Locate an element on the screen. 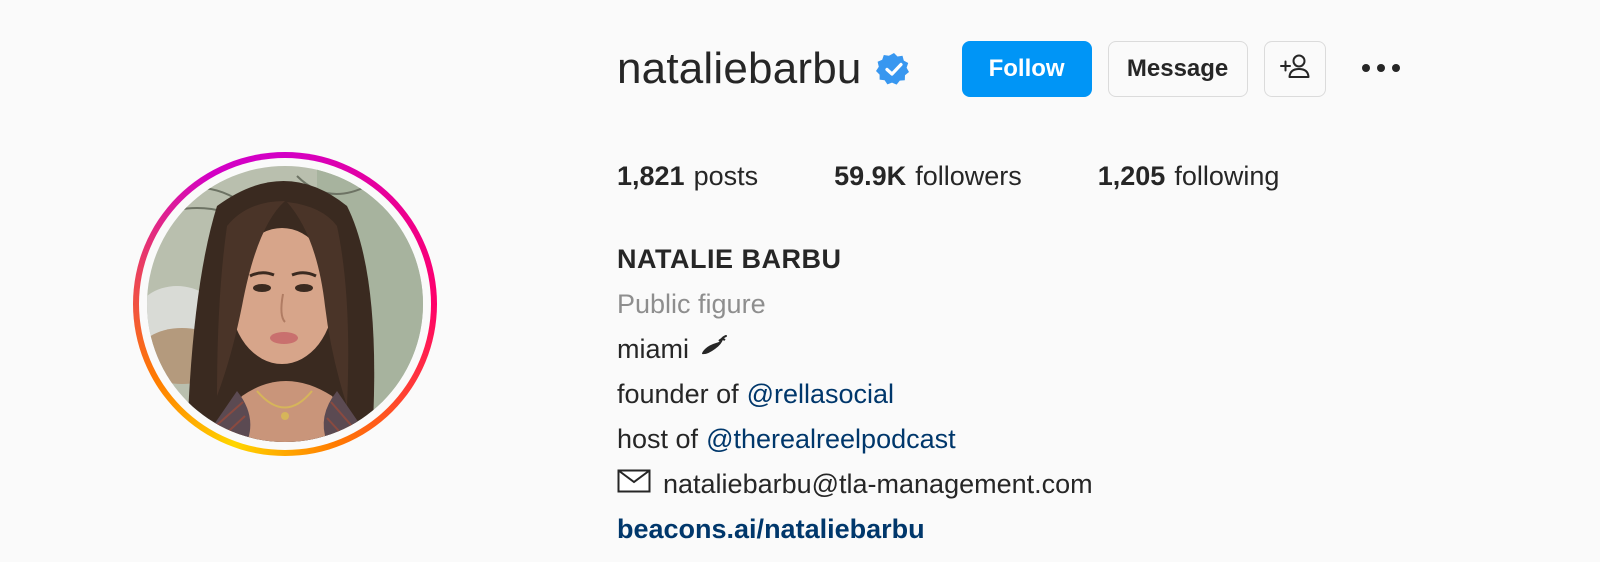 This screenshot has width=1600, height=562. profile-header: nataliebarbu Follow Message is located at coordinates (1011, 69).